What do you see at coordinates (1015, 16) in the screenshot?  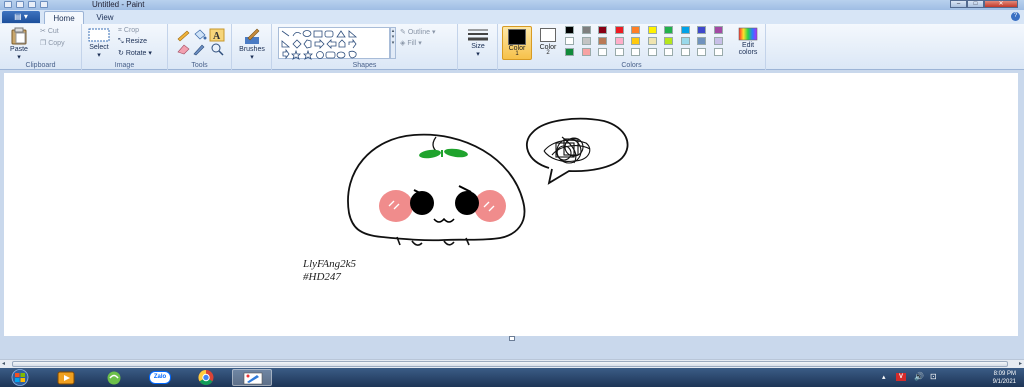 I see `help-icon: ?` at bounding box center [1015, 16].